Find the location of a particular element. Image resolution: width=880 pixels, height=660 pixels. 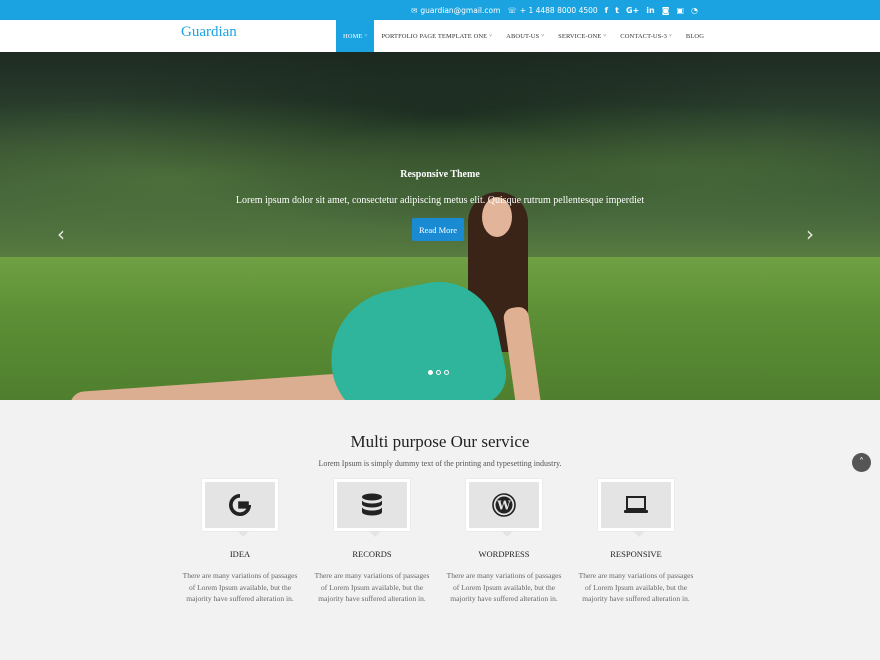

nav-item-service: SERVICE-ONE ˅ is located at coordinates (582, 36).